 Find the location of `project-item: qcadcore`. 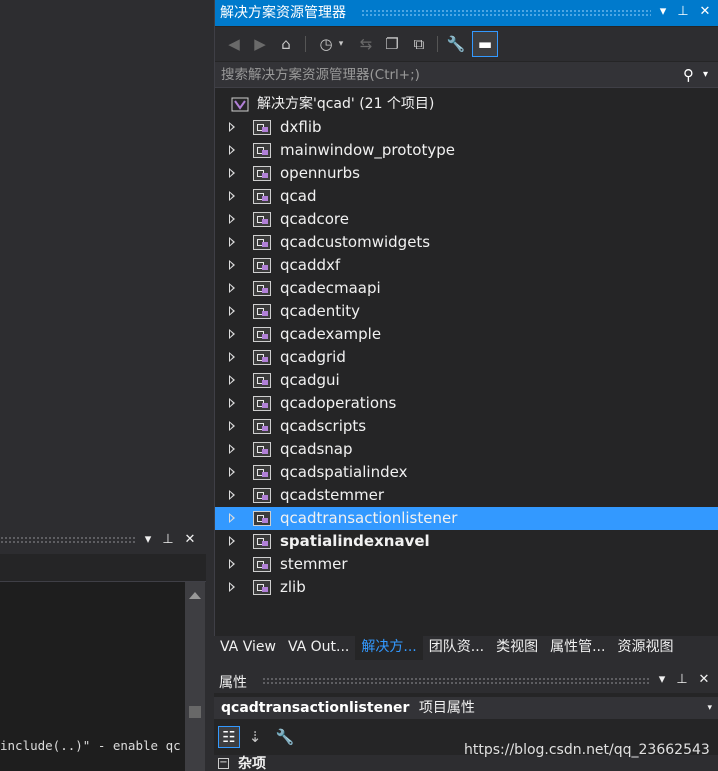

project-item: qcadcore is located at coordinates (466, 219).